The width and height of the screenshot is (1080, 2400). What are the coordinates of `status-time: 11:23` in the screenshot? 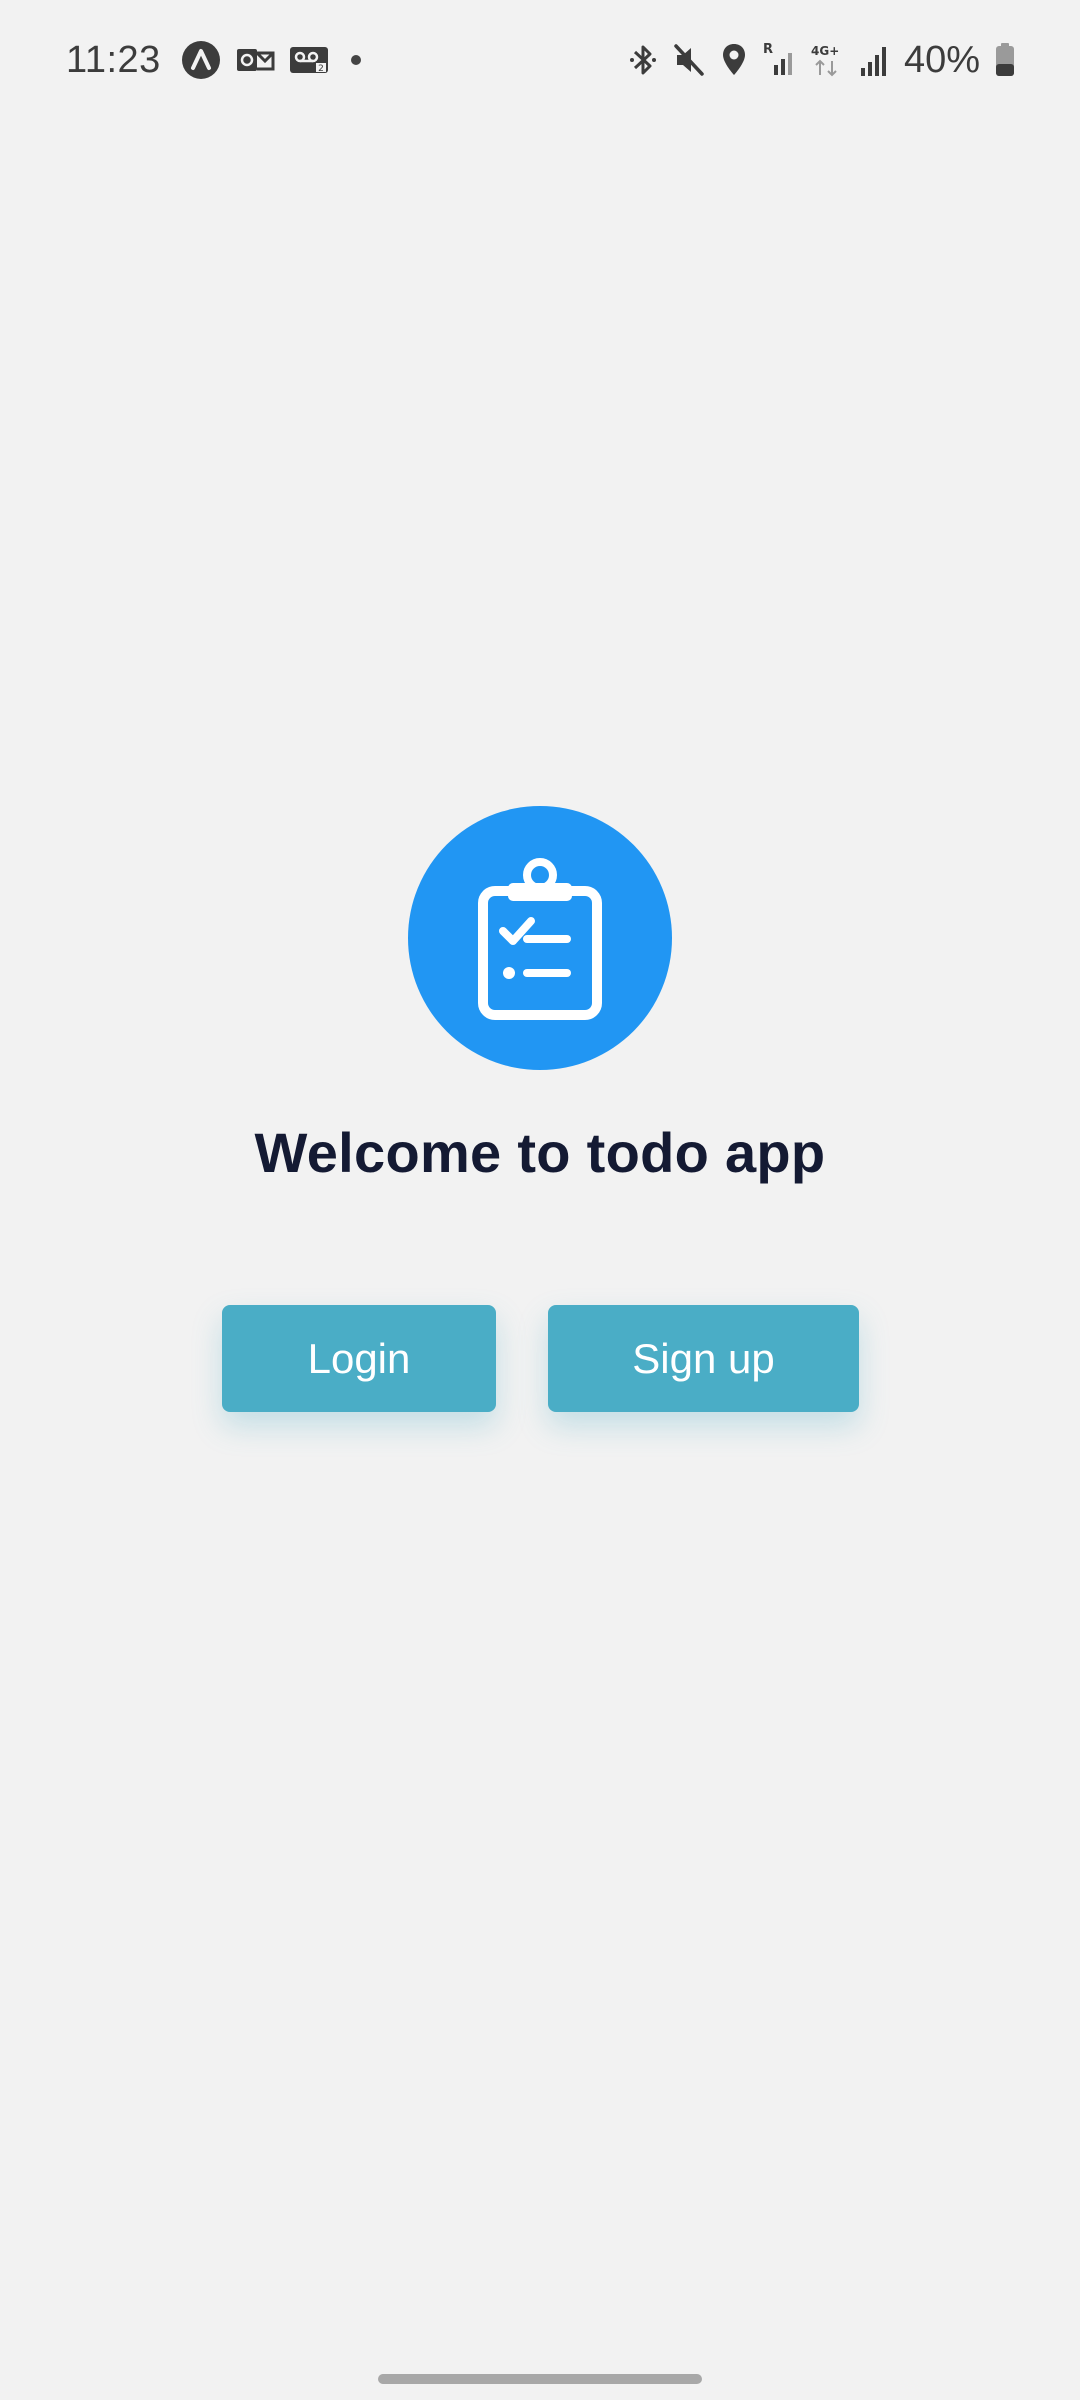 It's located at (113, 59).